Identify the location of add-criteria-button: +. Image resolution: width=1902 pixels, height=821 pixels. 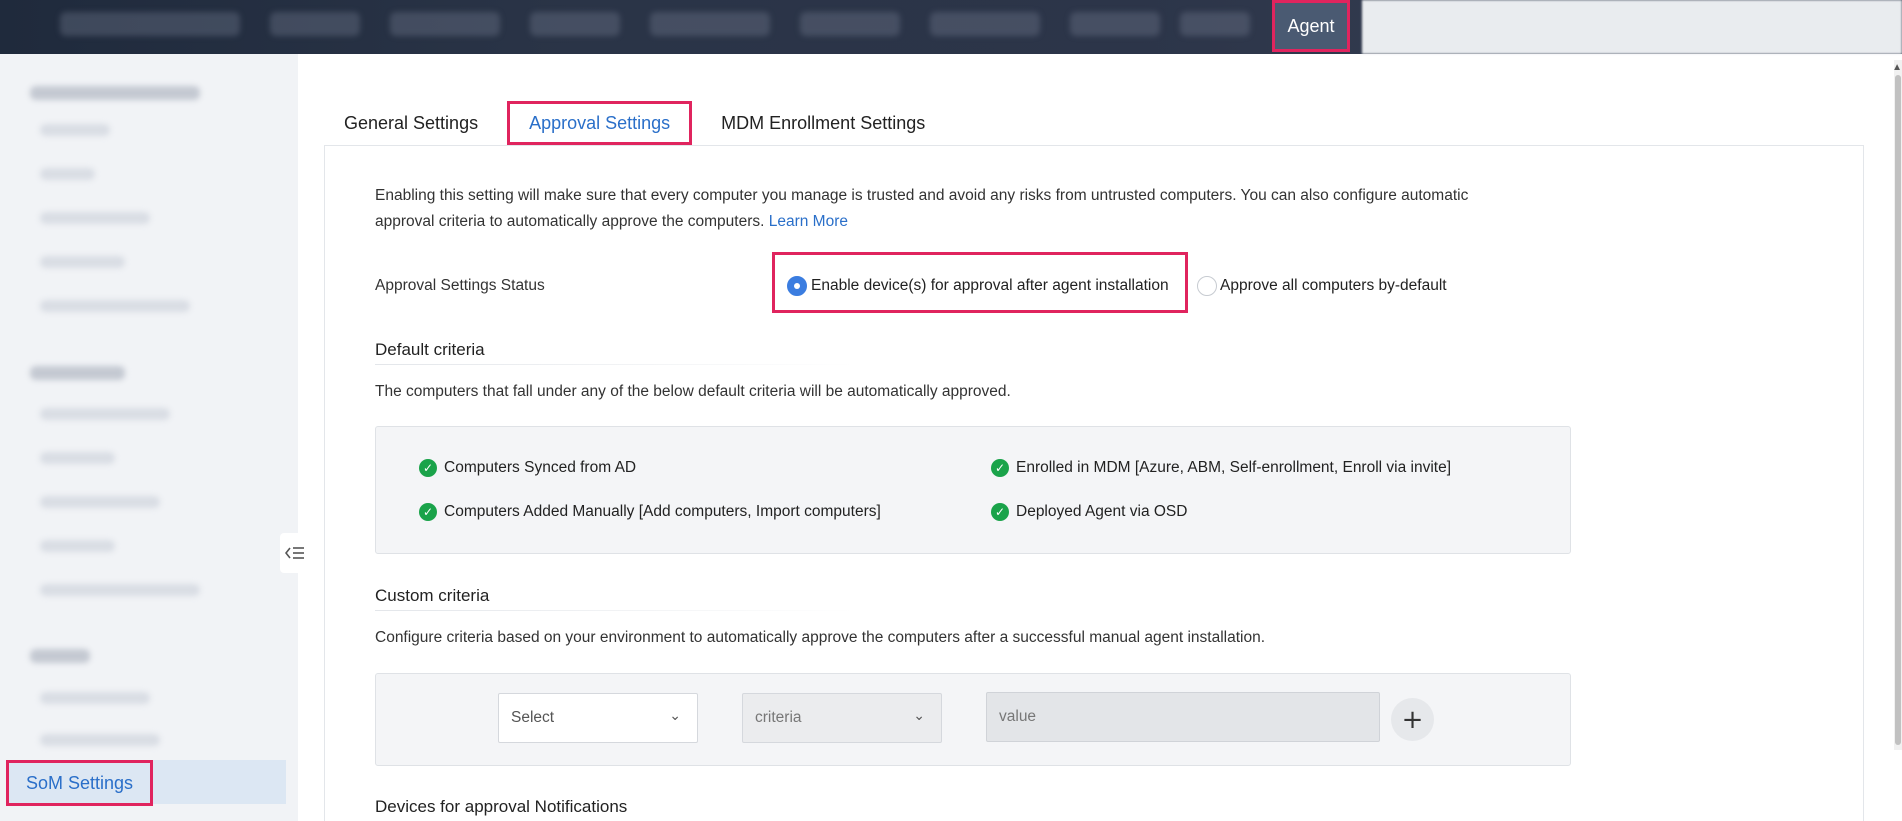
(1412, 719).